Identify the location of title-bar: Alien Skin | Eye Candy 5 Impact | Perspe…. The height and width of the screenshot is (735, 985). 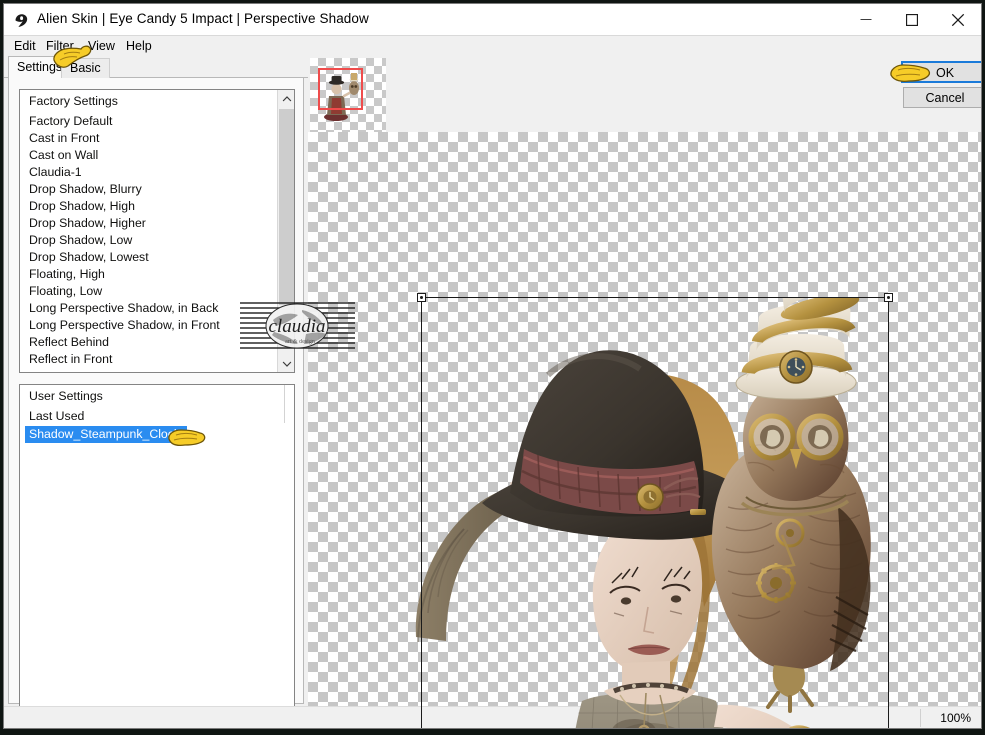
(492, 20).